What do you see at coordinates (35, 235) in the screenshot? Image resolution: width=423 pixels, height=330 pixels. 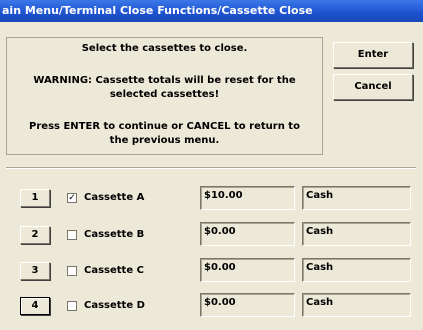 I see `cassette-2-button: 2` at bounding box center [35, 235].